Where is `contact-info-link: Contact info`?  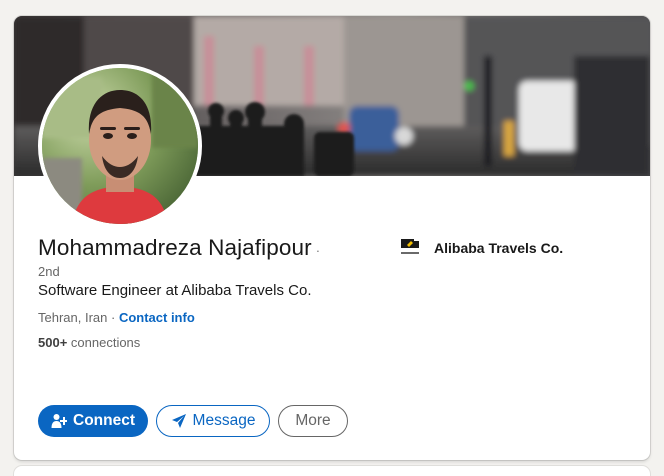
contact-info-link: Contact info is located at coordinates (157, 317).